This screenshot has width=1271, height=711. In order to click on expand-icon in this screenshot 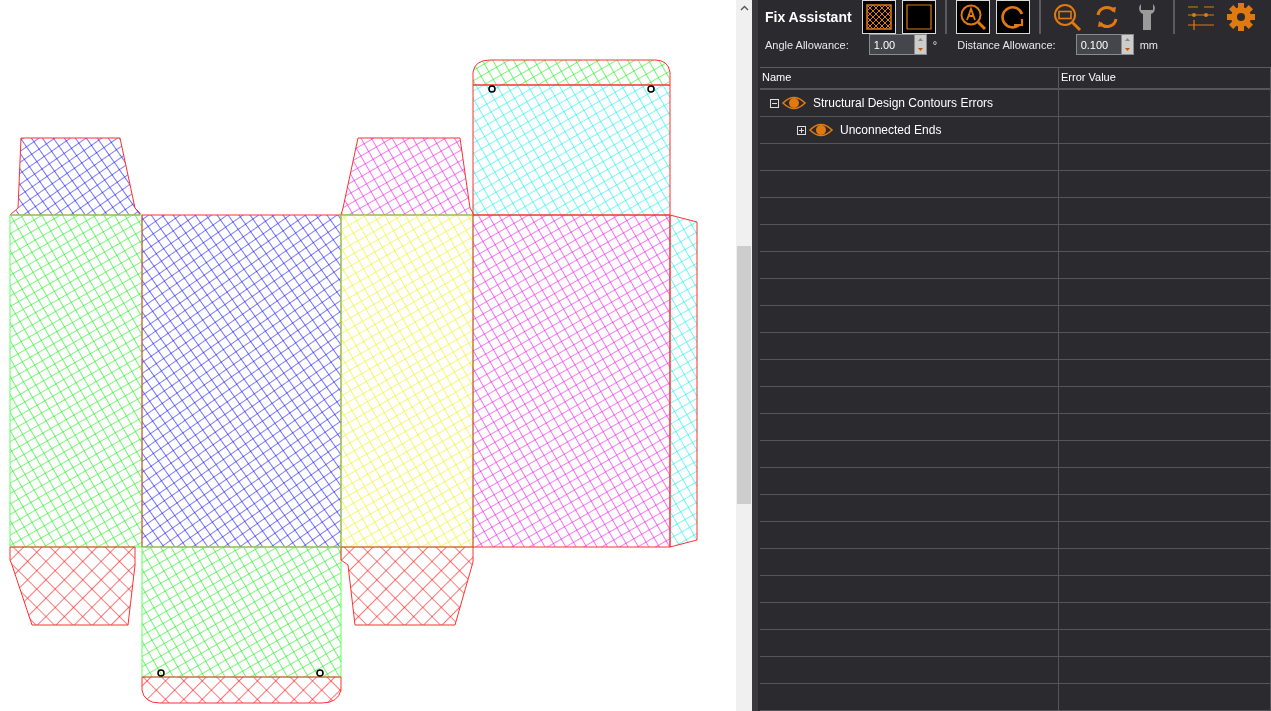, I will do `click(801, 130)`.